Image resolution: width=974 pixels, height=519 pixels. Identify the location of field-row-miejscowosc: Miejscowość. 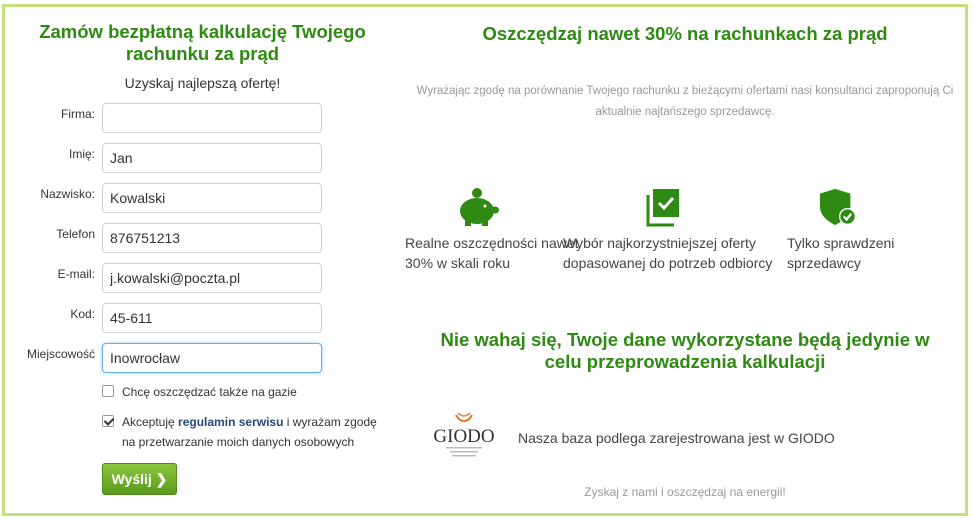
(202, 358).